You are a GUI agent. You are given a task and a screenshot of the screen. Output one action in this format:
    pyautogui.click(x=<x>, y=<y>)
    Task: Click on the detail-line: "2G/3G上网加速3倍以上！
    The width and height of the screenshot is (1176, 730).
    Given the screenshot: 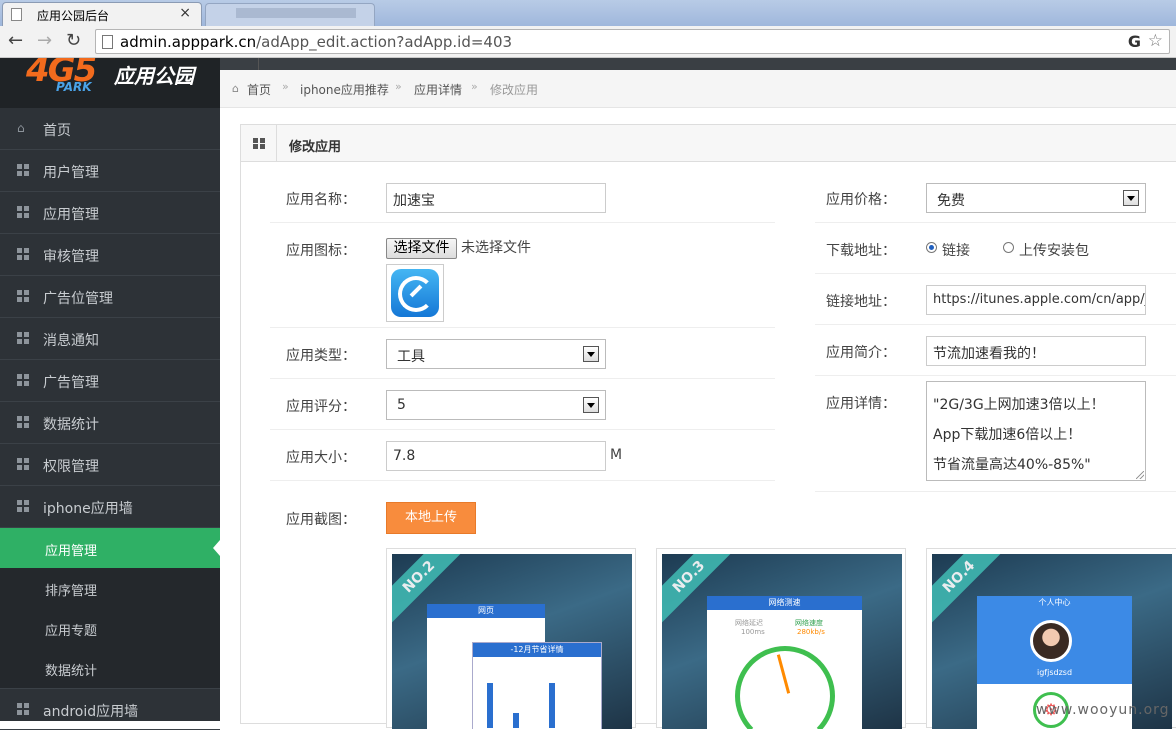 What is the action you would take?
    pyautogui.click(x=1019, y=405)
    